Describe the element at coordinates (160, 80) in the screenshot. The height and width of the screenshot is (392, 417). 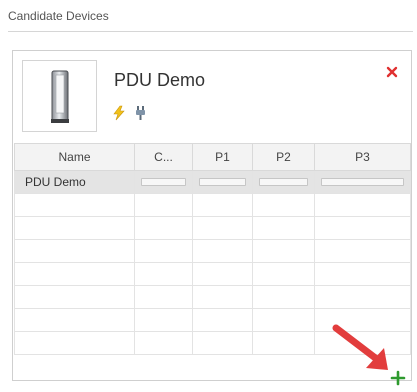
I see `device-name: PDU Demo` at that location.